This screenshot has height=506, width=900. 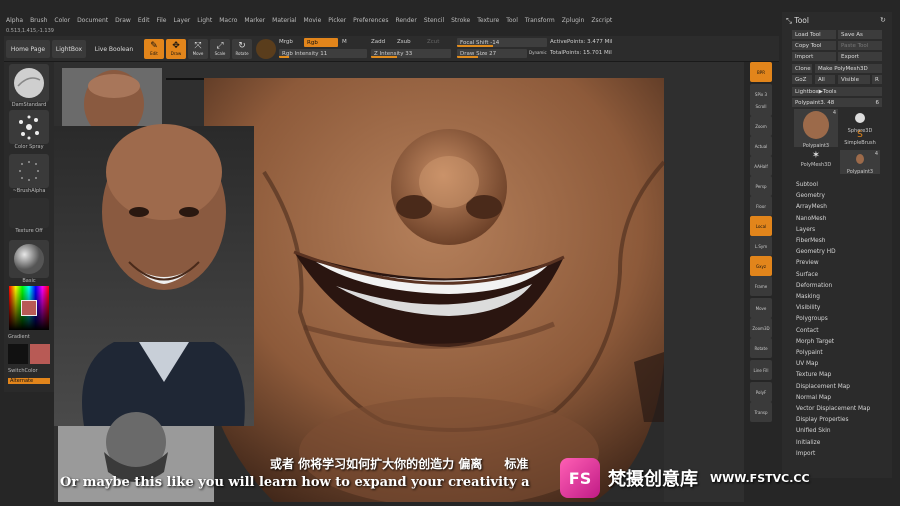 I want to click on switch-color-button: SwitchColor, so click(x=29, y=371).